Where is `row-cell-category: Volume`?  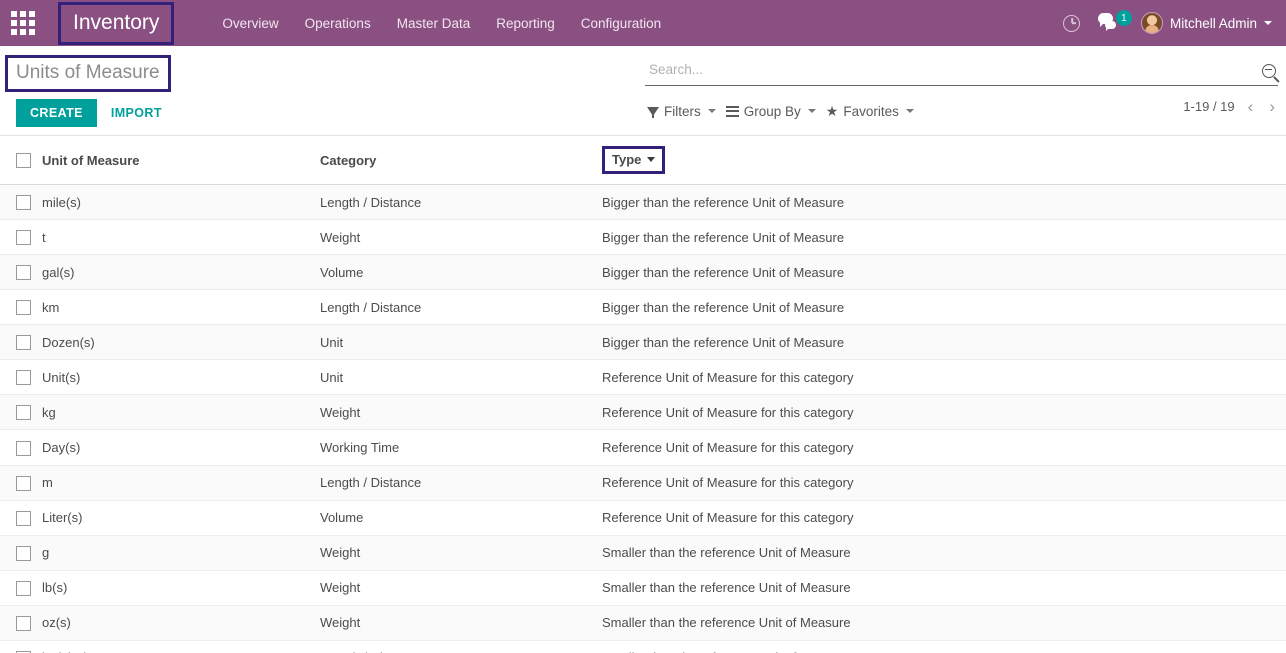
row-cell-category: Volume is located at coordinates (461, 518).